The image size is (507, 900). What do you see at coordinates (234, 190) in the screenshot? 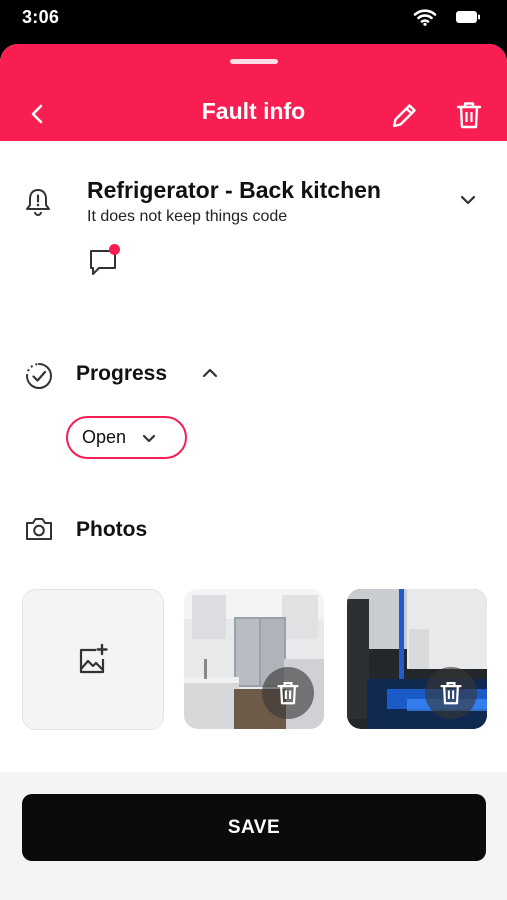
I see `fault-title: Refrigerator - Back kitchen` at bounding box center [234, 190].